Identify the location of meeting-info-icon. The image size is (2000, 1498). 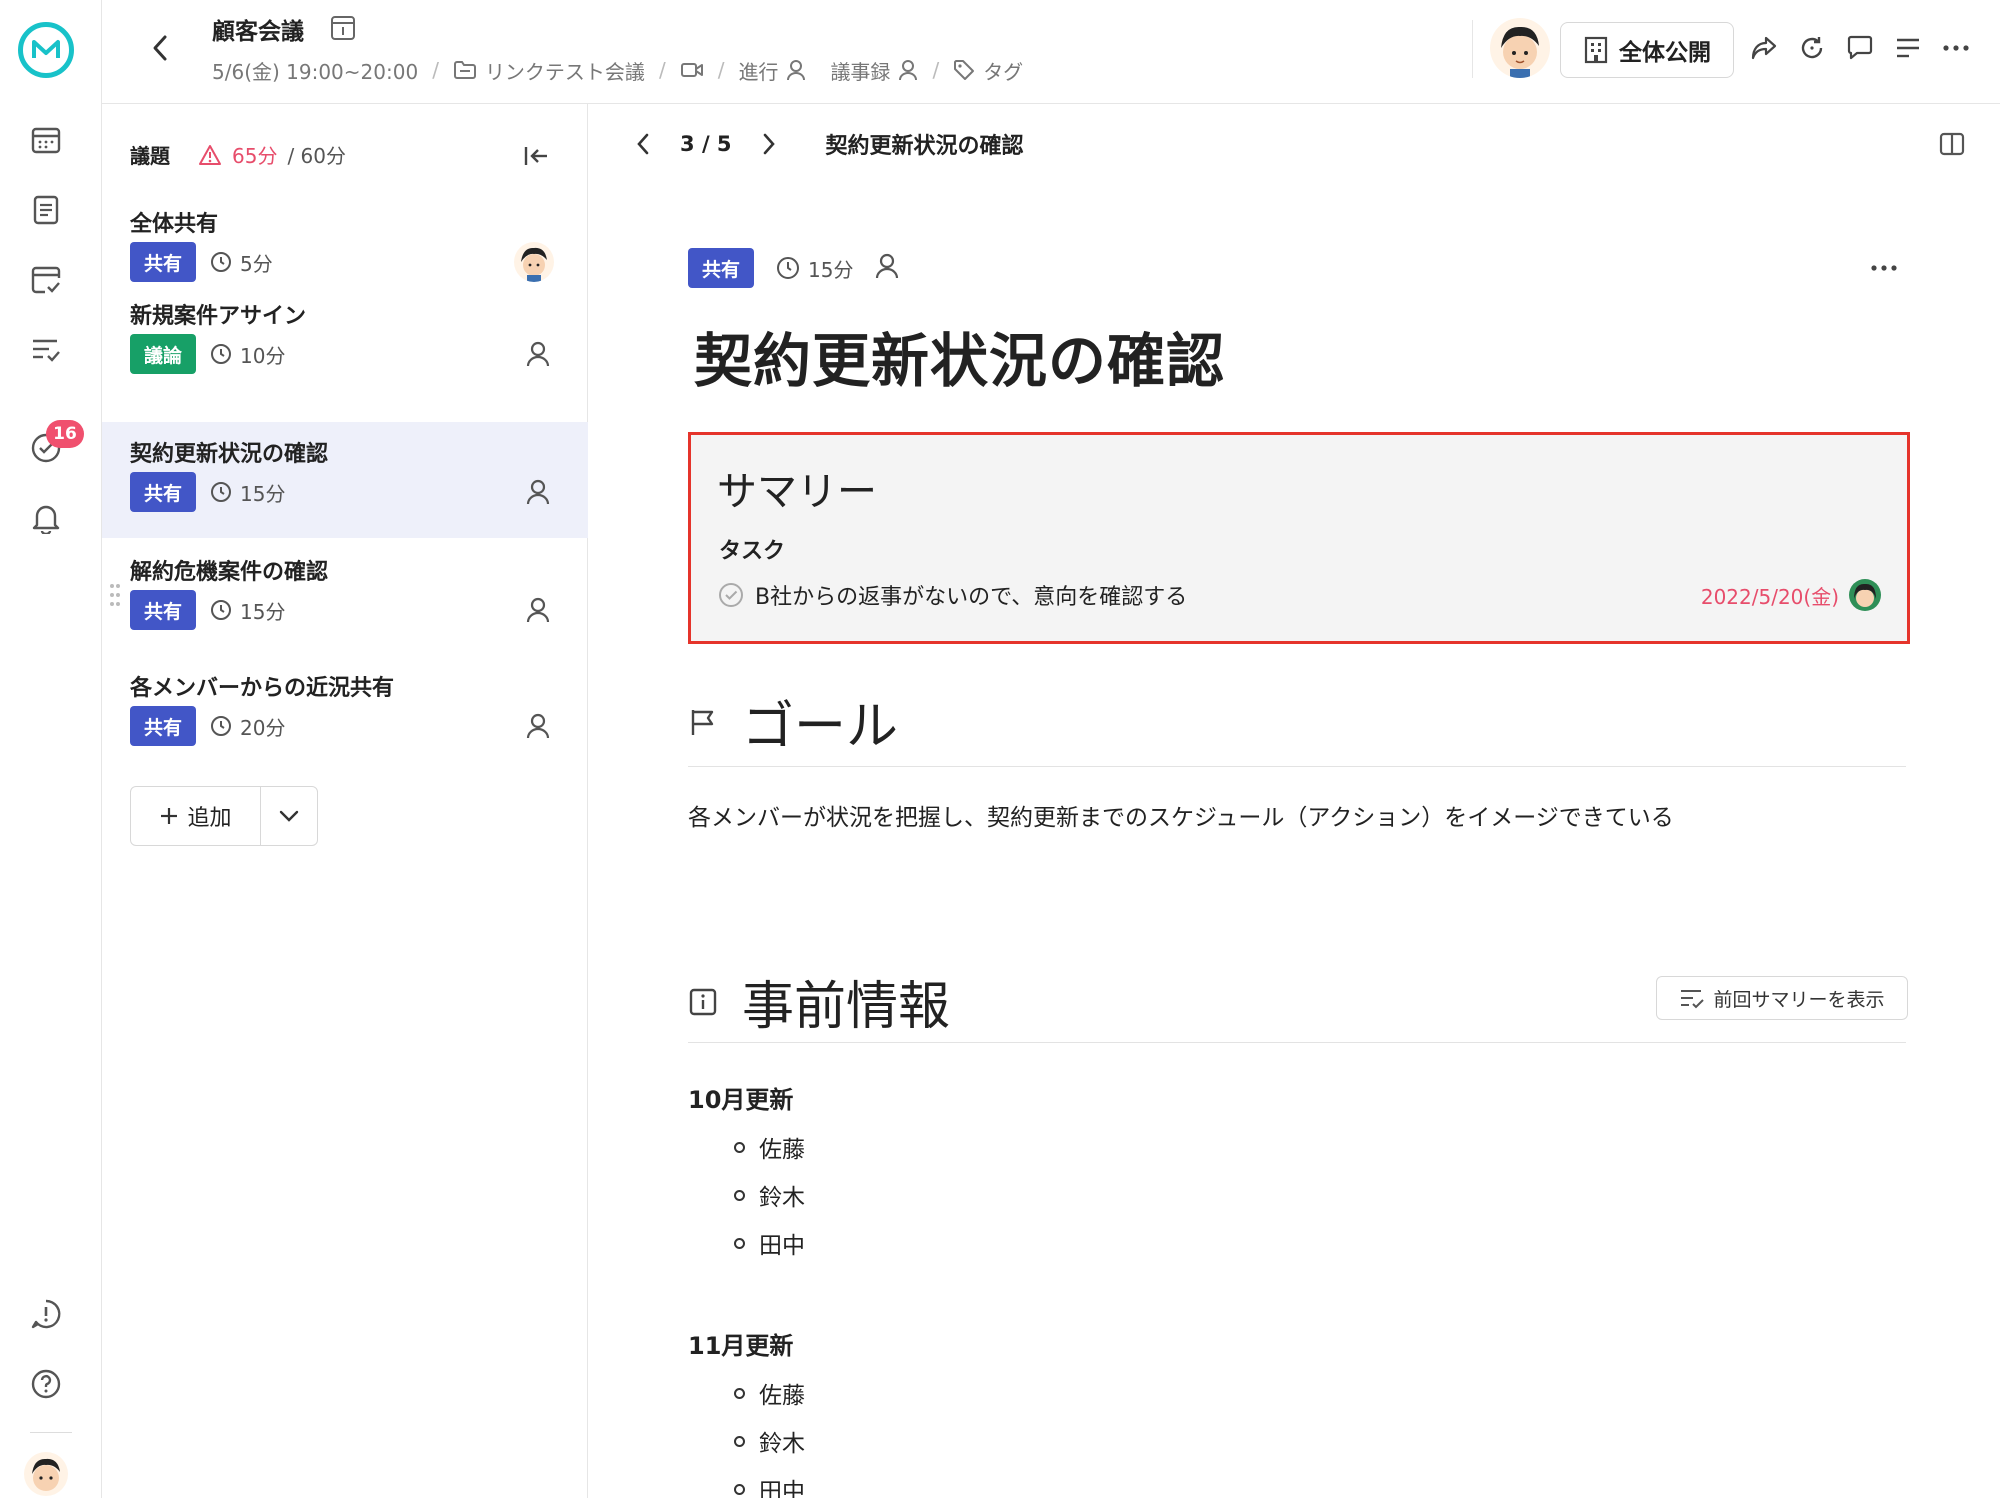
(343, 28).